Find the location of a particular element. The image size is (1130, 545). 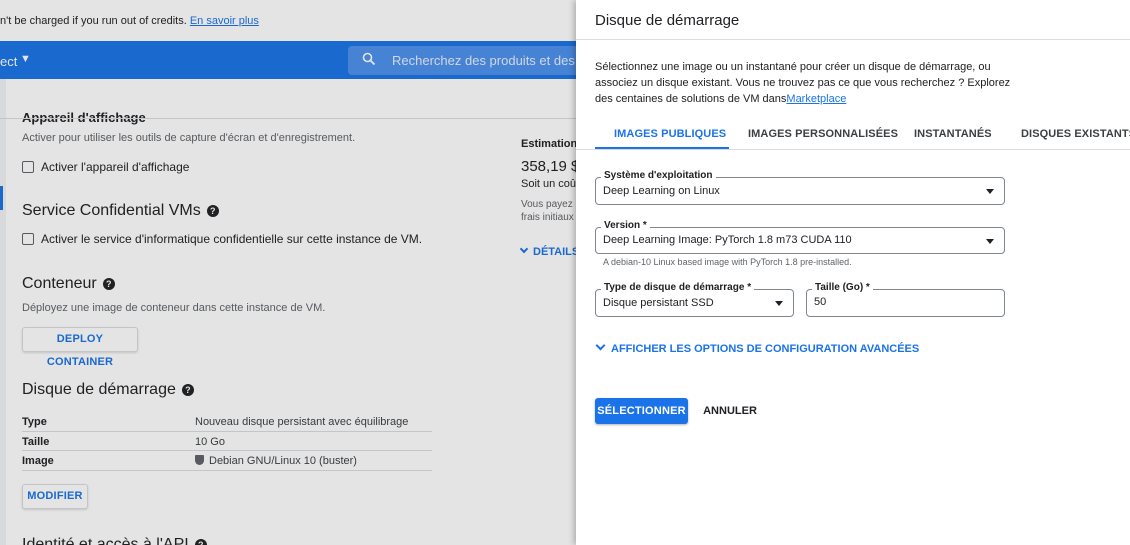

panel-title: Disque de démarrage is located at coordinates (667, 20).